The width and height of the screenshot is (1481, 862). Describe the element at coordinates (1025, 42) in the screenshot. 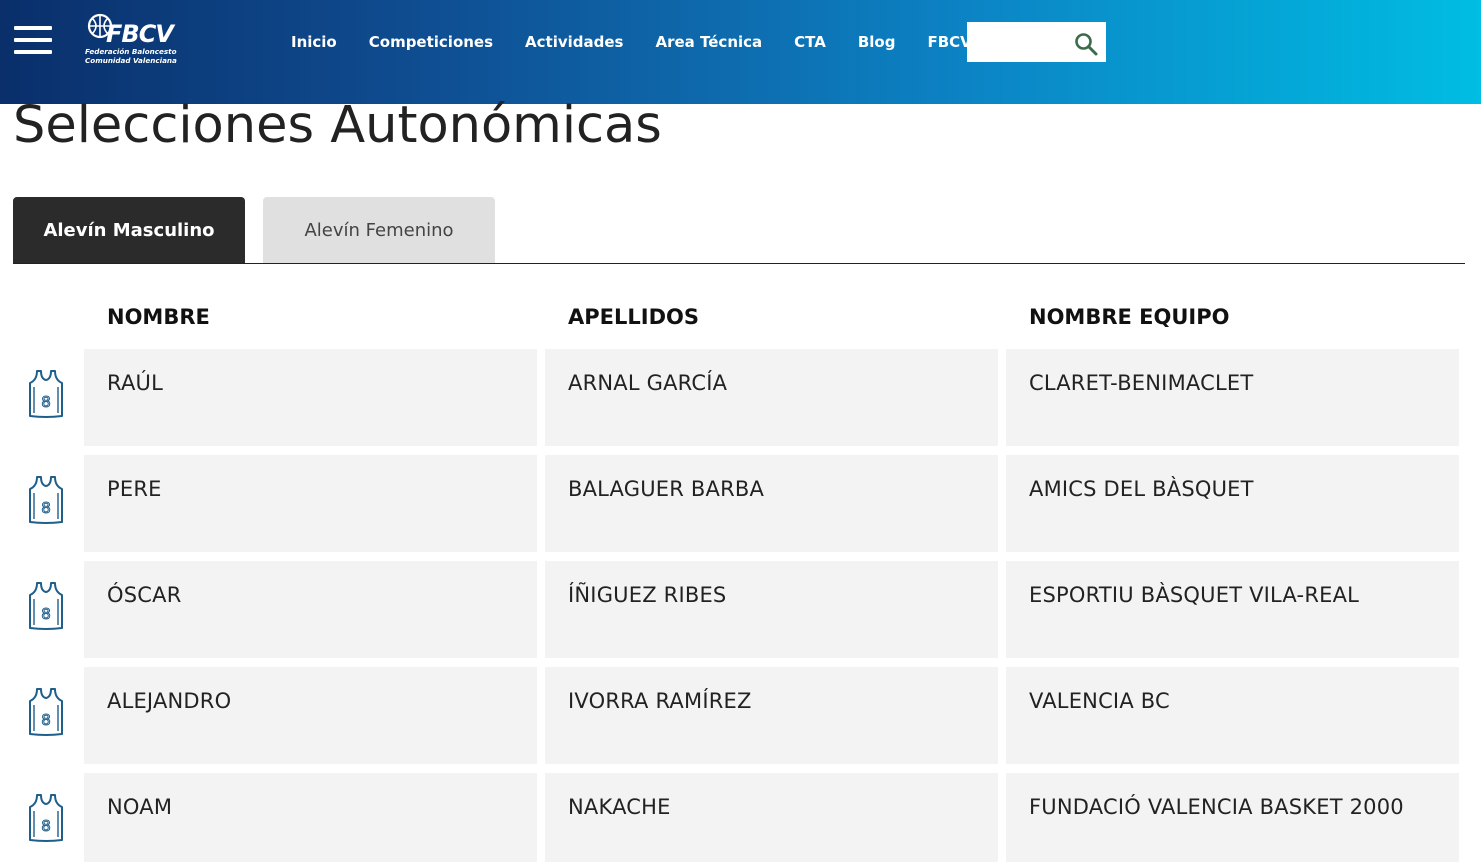

I see `search-input` at that location.